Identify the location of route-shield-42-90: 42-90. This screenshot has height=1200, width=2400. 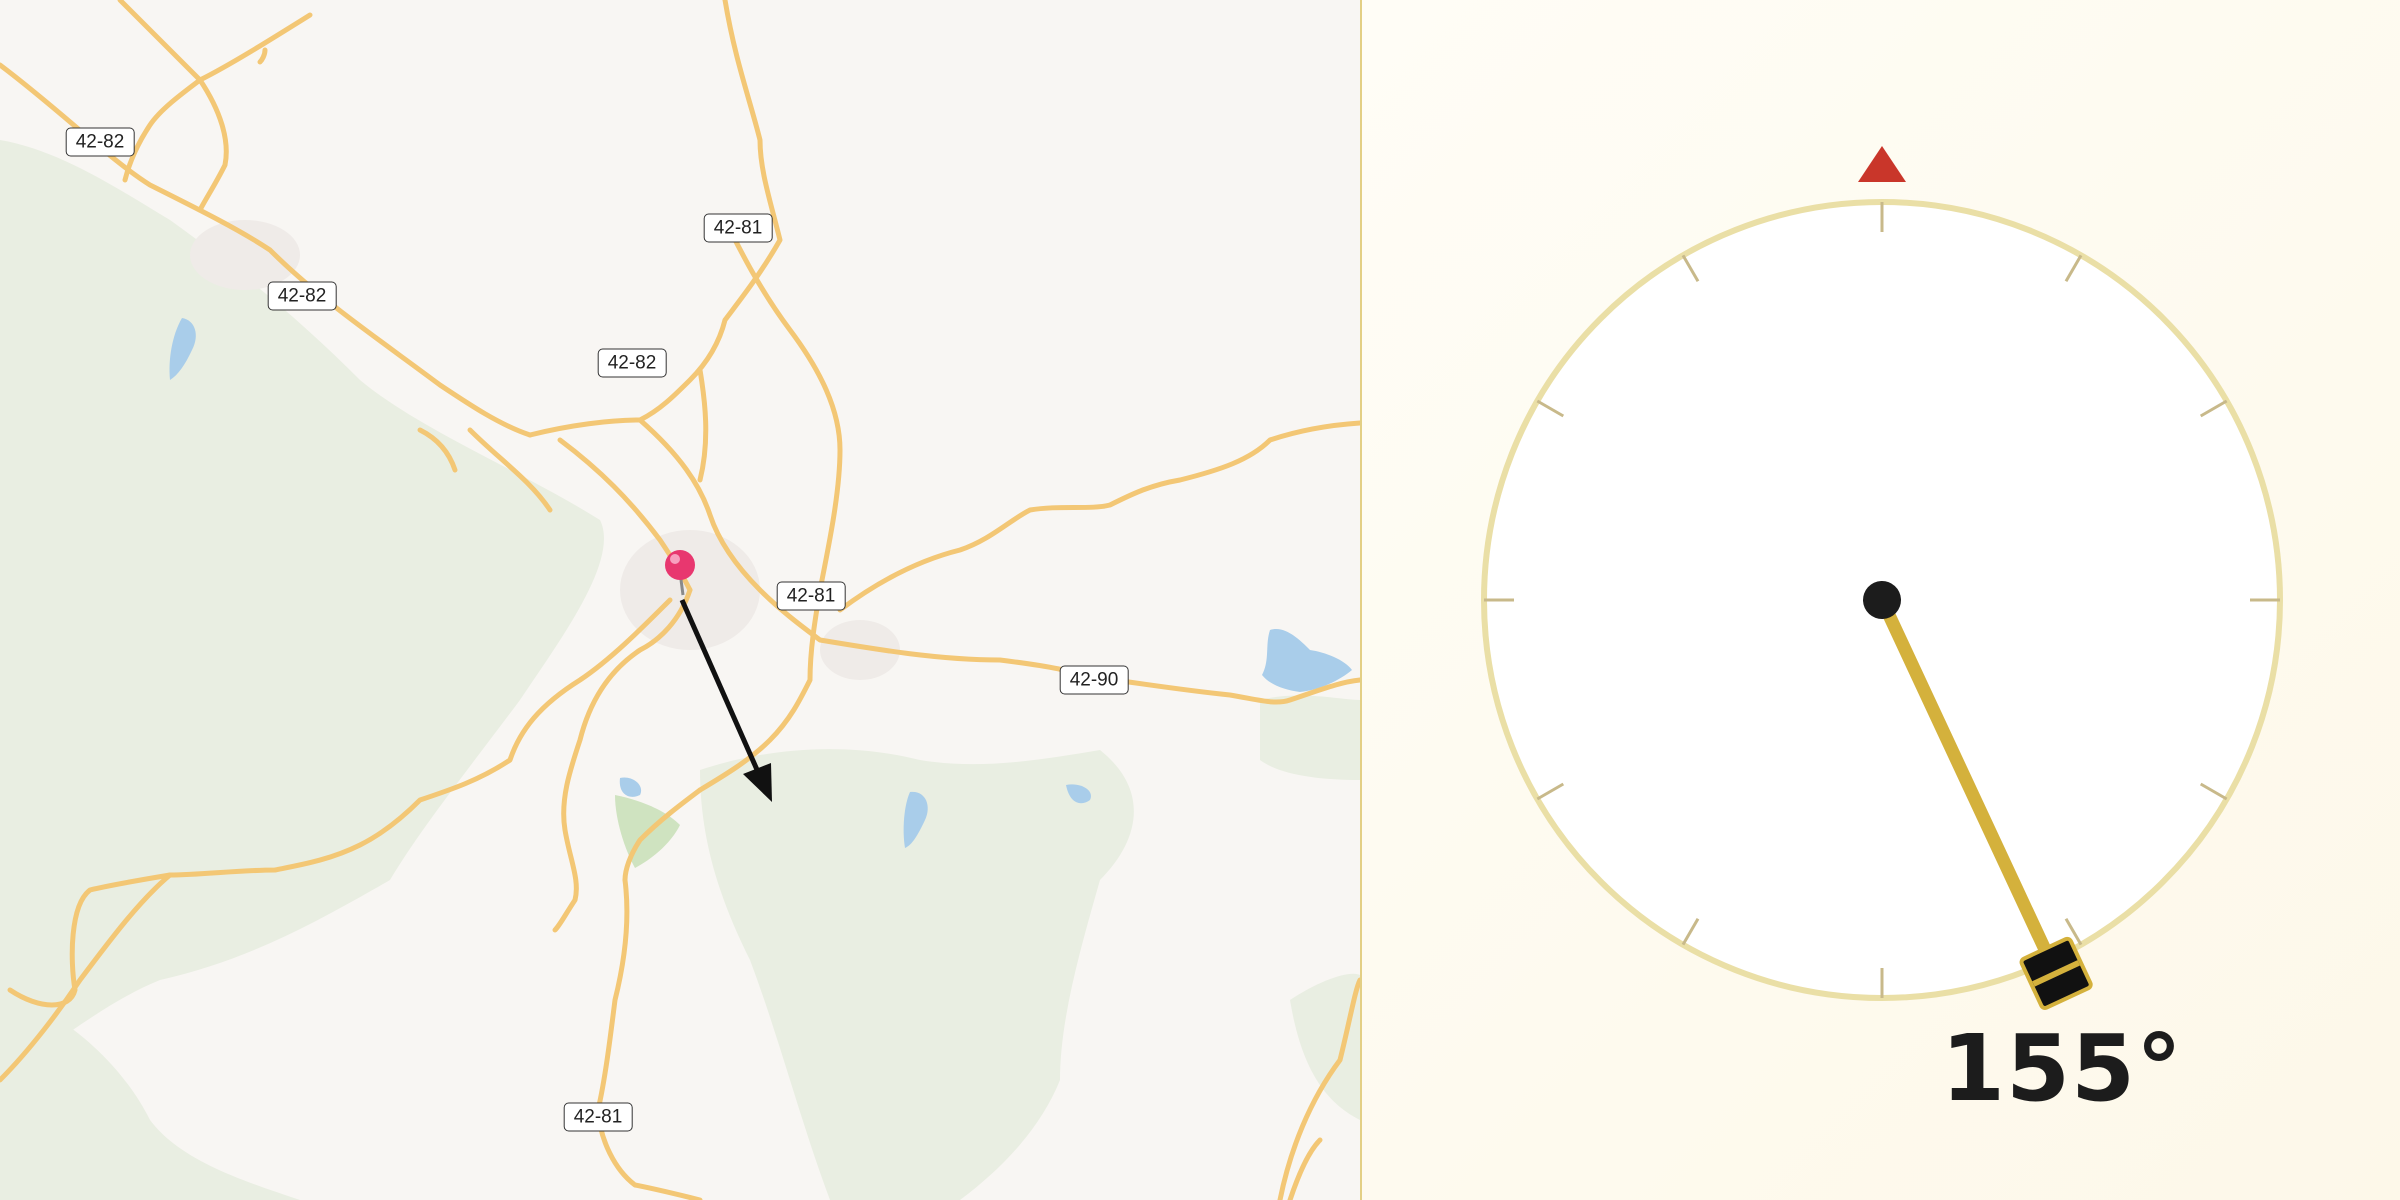
(1094, 680).